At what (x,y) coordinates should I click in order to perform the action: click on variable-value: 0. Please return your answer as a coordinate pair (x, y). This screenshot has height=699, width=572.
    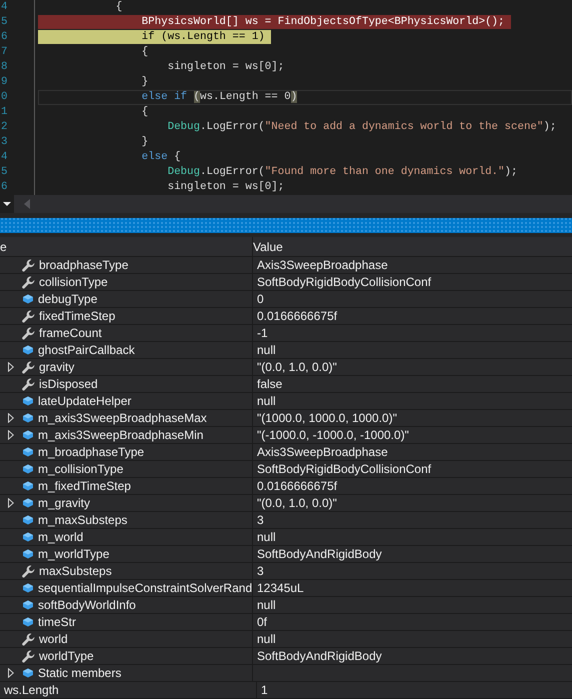
    Looking at the image, I should click on (260, 299).